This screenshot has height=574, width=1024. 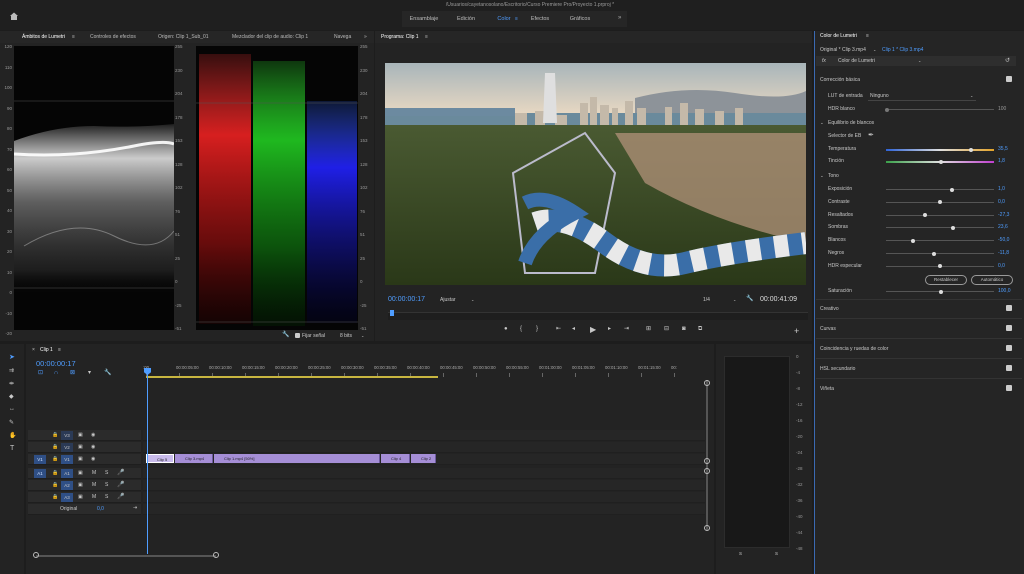 I want to click on go-to-out-icon: ⇥, so click(x=626, y=329).